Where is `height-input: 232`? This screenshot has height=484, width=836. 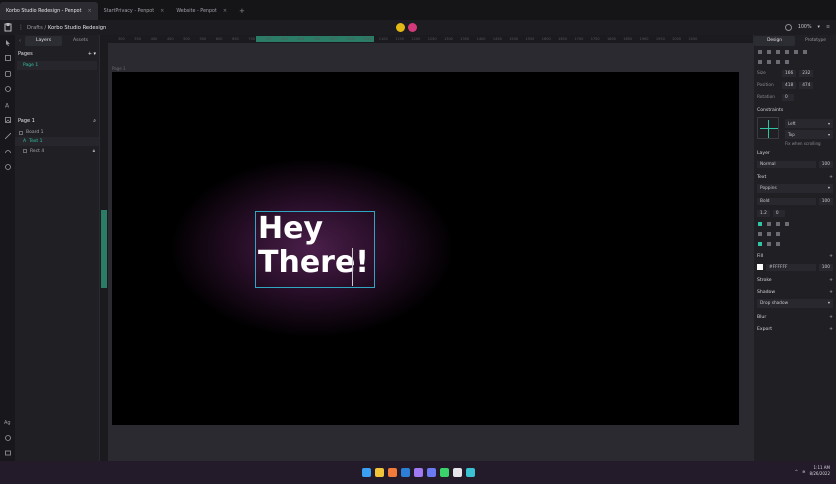
height-input: 232 is located at coordinates (806, 73).